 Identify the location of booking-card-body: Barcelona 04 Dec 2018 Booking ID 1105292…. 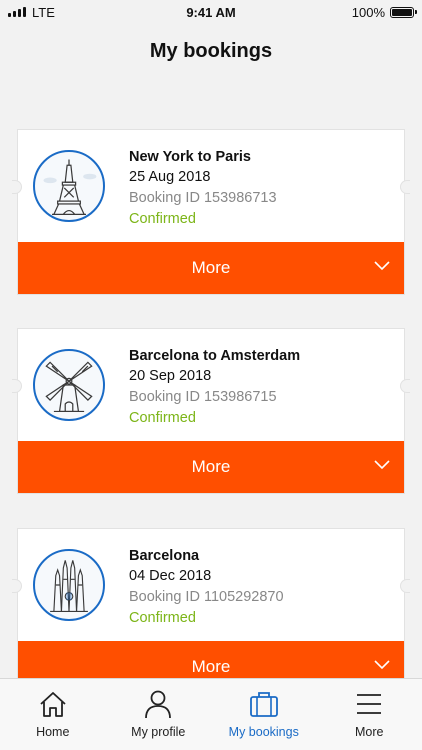
(211, 586).